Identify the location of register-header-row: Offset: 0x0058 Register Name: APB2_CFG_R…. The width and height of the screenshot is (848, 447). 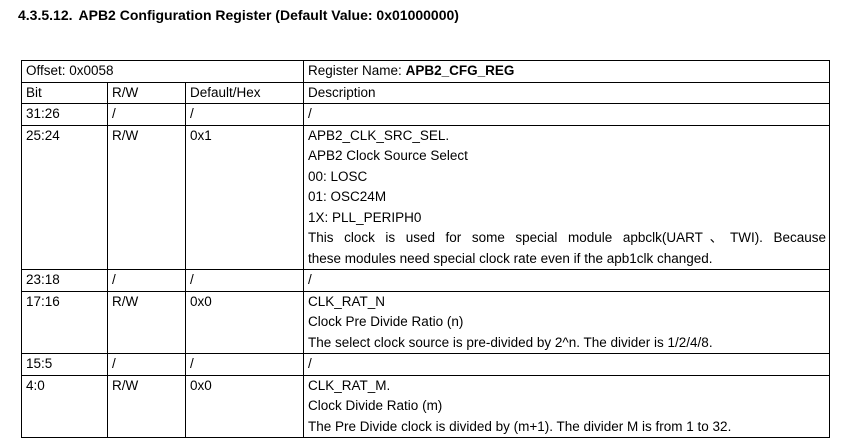
(425, 71).